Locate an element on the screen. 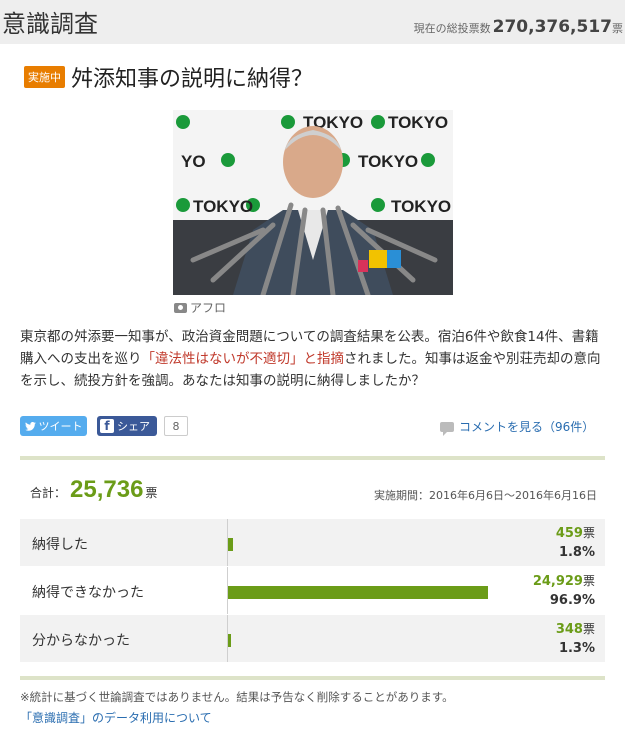  facebook-share-button: f シェア is located at coordinates (127, 426).